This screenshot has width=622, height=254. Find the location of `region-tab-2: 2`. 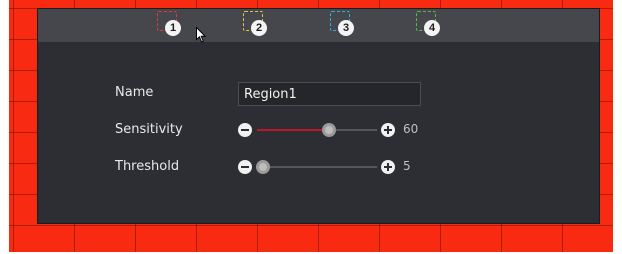

region-tab-2: 2 is located at coordinates (256, 24).